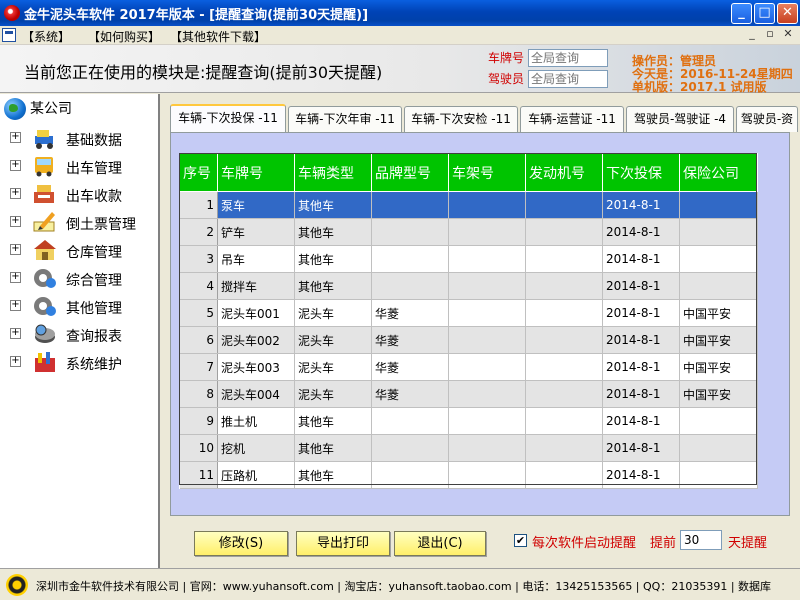 The width and height of the screenshot is (800, 600). Describe the element at coordinates (218, 36) in the screenshot. I see `menu-other-software: 【其他软件下载】` at that location.